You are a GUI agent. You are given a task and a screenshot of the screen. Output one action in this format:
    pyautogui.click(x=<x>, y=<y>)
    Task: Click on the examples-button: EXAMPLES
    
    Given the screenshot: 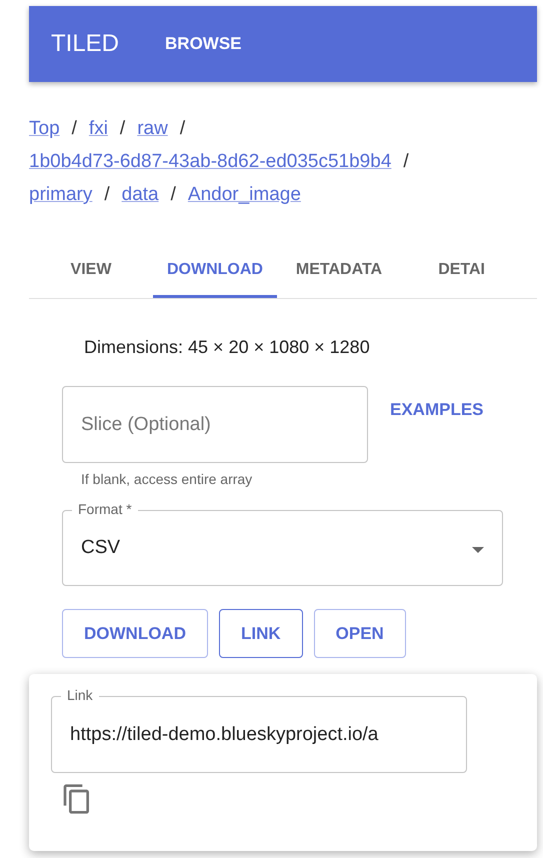 What is the action you would take?
    pyautogui.click(x=437, y=410)
    